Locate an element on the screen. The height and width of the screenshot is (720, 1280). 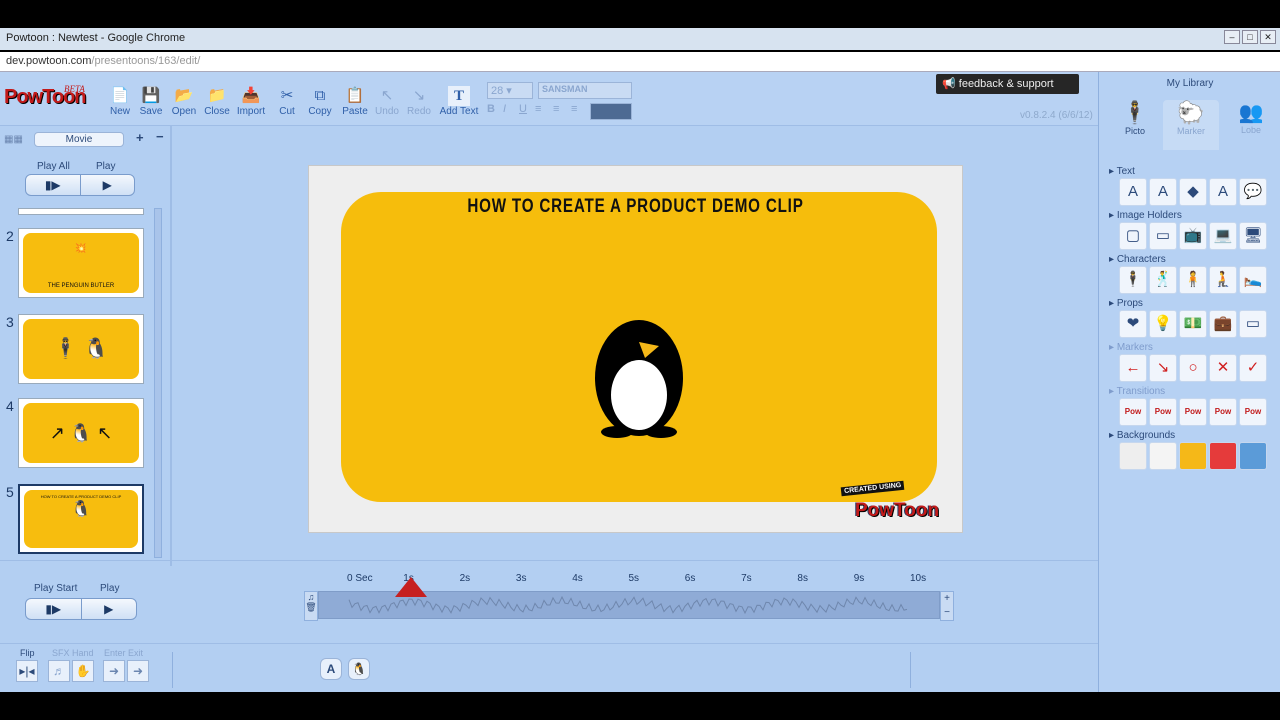
minimize-button: – is located at coordinates (1232, 37).